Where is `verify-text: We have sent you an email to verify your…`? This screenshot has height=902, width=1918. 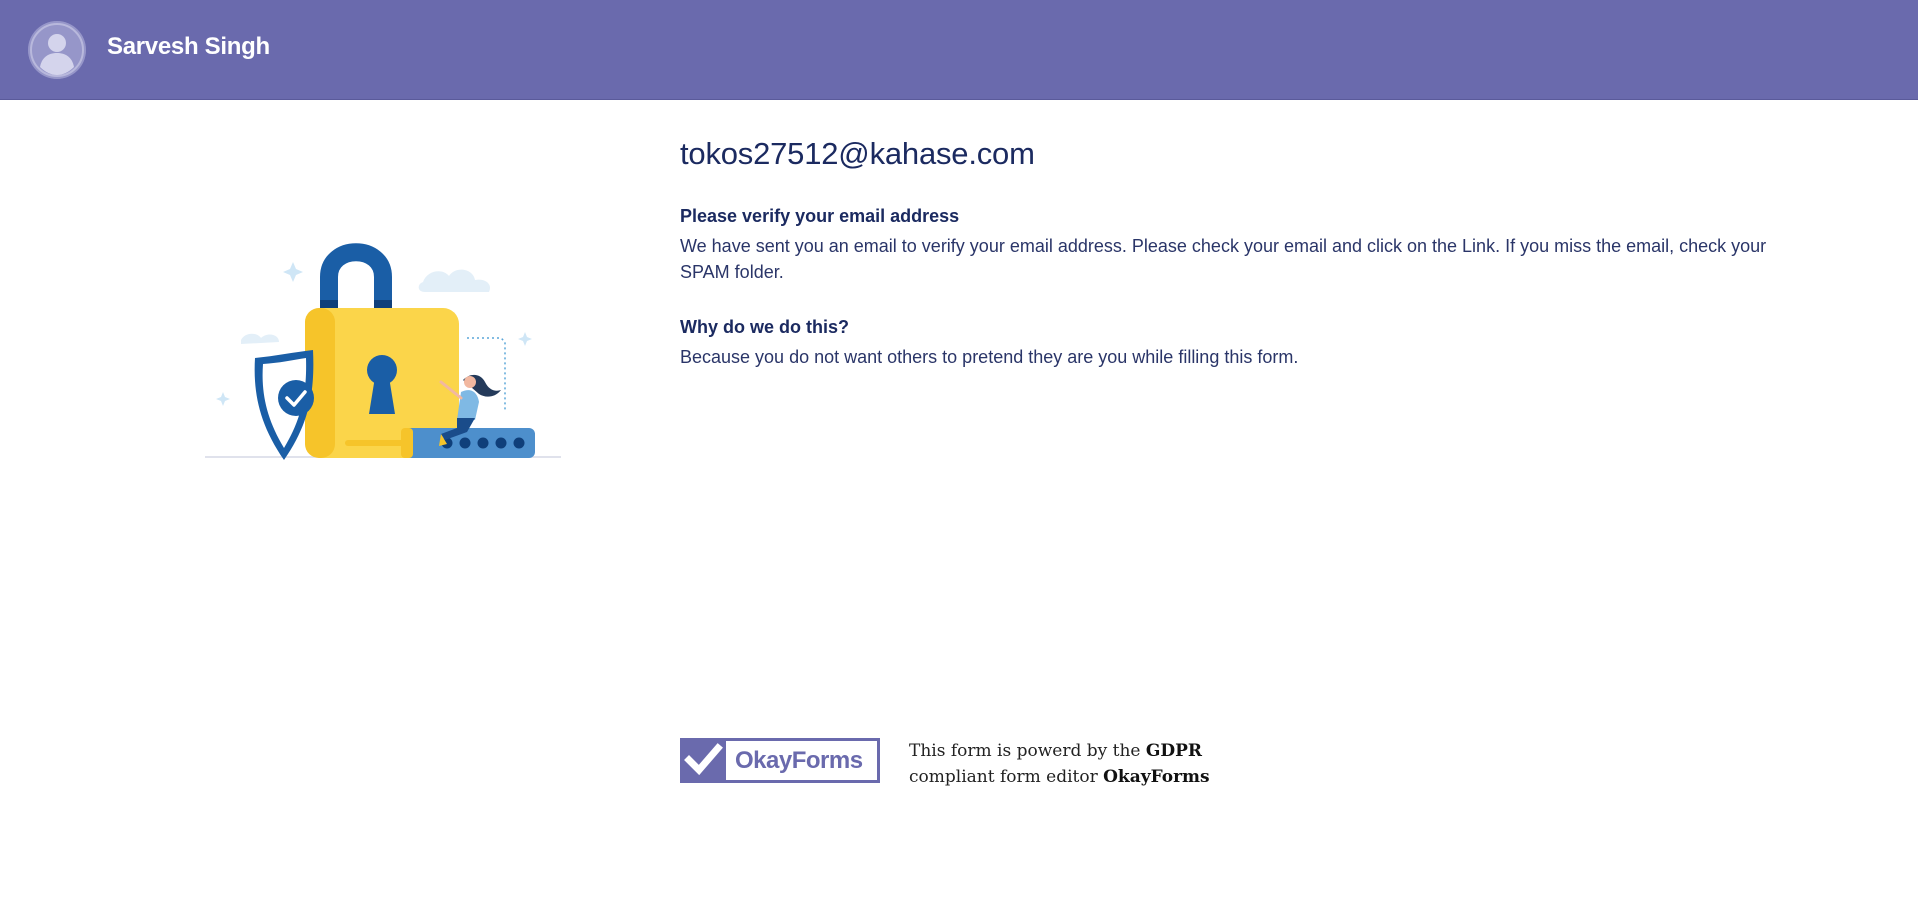 verify-text: We have sent you an email to verify your… is located at coordinates (1223, 259).